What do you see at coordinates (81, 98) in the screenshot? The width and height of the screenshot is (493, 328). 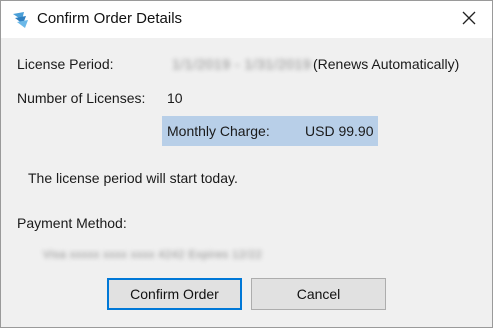 I see `number-of-licenses-label: Number of Licenses:` at bounding box center [81, 98].